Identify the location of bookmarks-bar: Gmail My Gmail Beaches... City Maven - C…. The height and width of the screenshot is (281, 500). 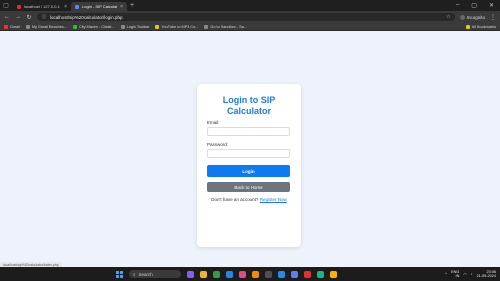
(250, 27).